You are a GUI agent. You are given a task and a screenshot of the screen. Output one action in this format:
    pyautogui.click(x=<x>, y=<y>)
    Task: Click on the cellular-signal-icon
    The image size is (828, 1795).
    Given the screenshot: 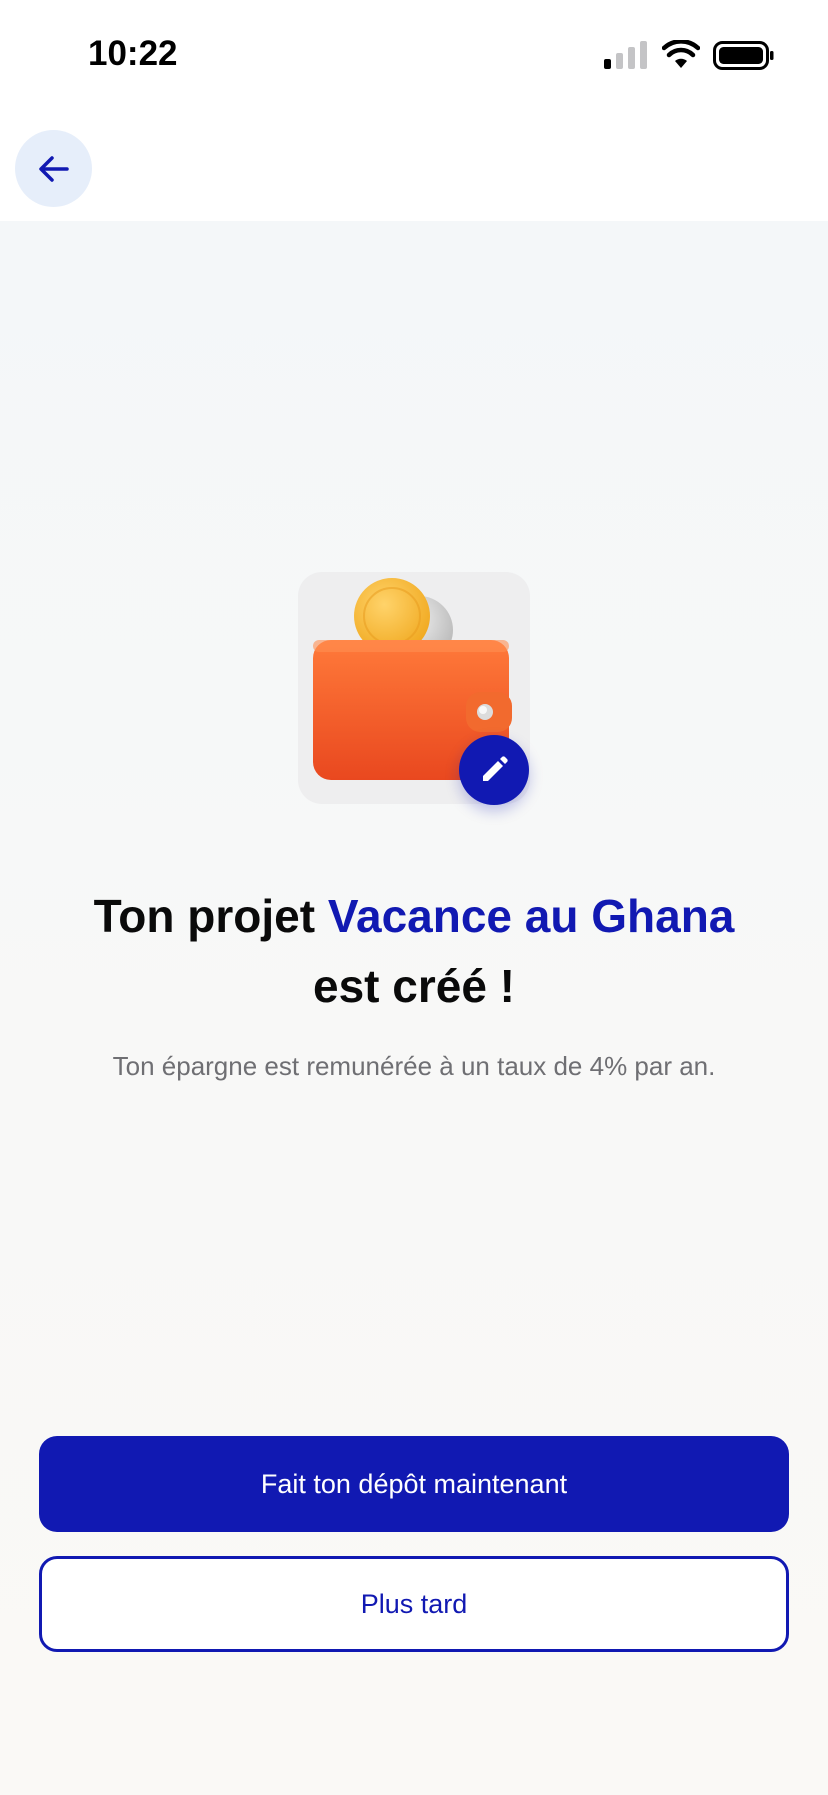 What is the action you would take?
    pyautogui.click(x=625, y=55)
    